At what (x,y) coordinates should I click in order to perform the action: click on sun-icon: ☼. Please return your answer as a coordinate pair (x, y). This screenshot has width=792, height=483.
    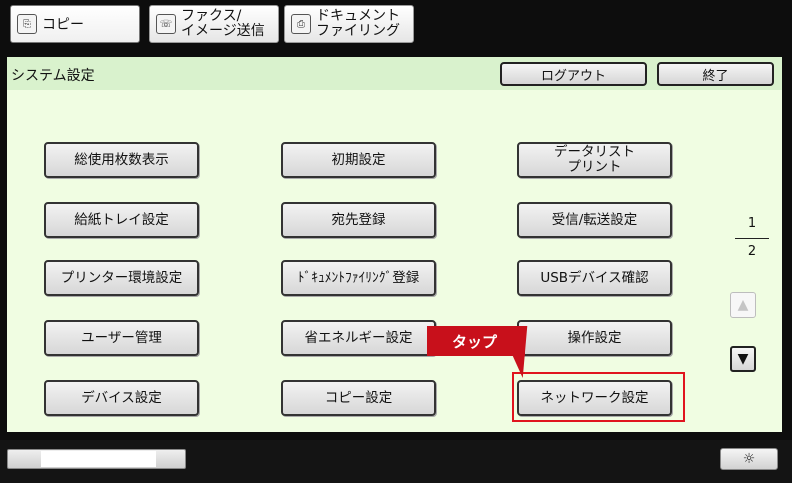
    Looking at the image, I should click on (749, 459).